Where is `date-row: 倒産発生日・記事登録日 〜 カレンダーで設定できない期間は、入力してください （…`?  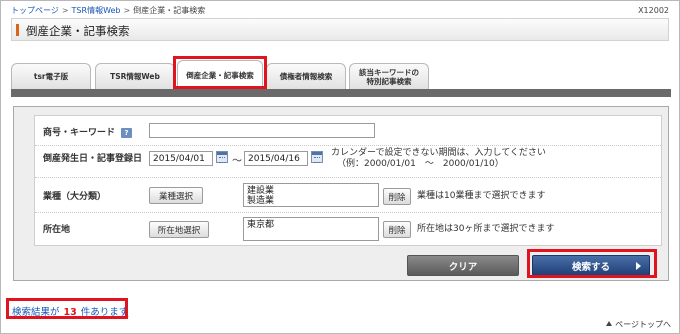 date-row: 倒産発生日・記事登録日 〜 カレンダーで設定できない期間は、入力してください （… is located at coordinates (348, 162).